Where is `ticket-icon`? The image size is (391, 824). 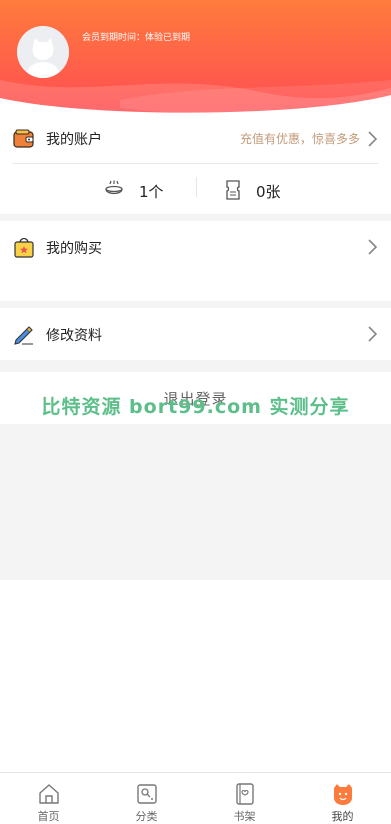
ticket-icon is located at coordinates (233, 190).